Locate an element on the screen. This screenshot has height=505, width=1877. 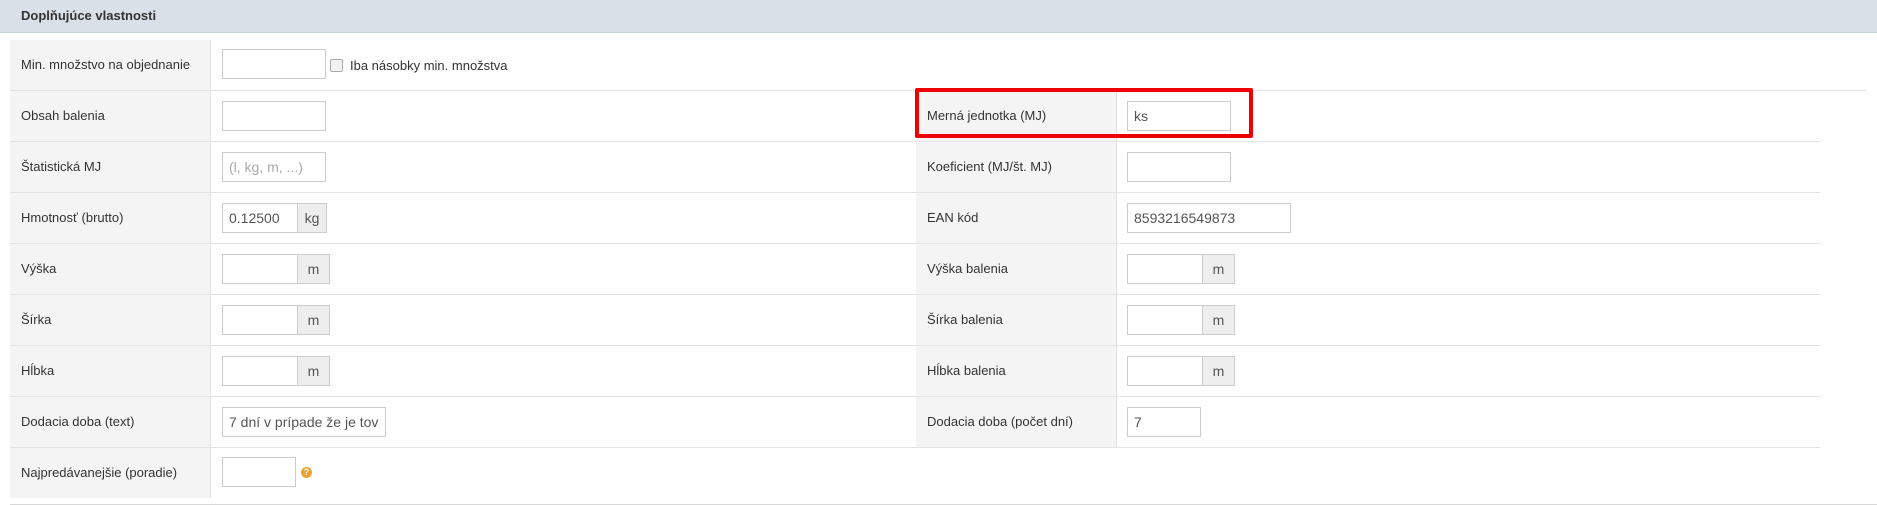
package-depth-unit-addon: m is located at coordinates (1218, 371).